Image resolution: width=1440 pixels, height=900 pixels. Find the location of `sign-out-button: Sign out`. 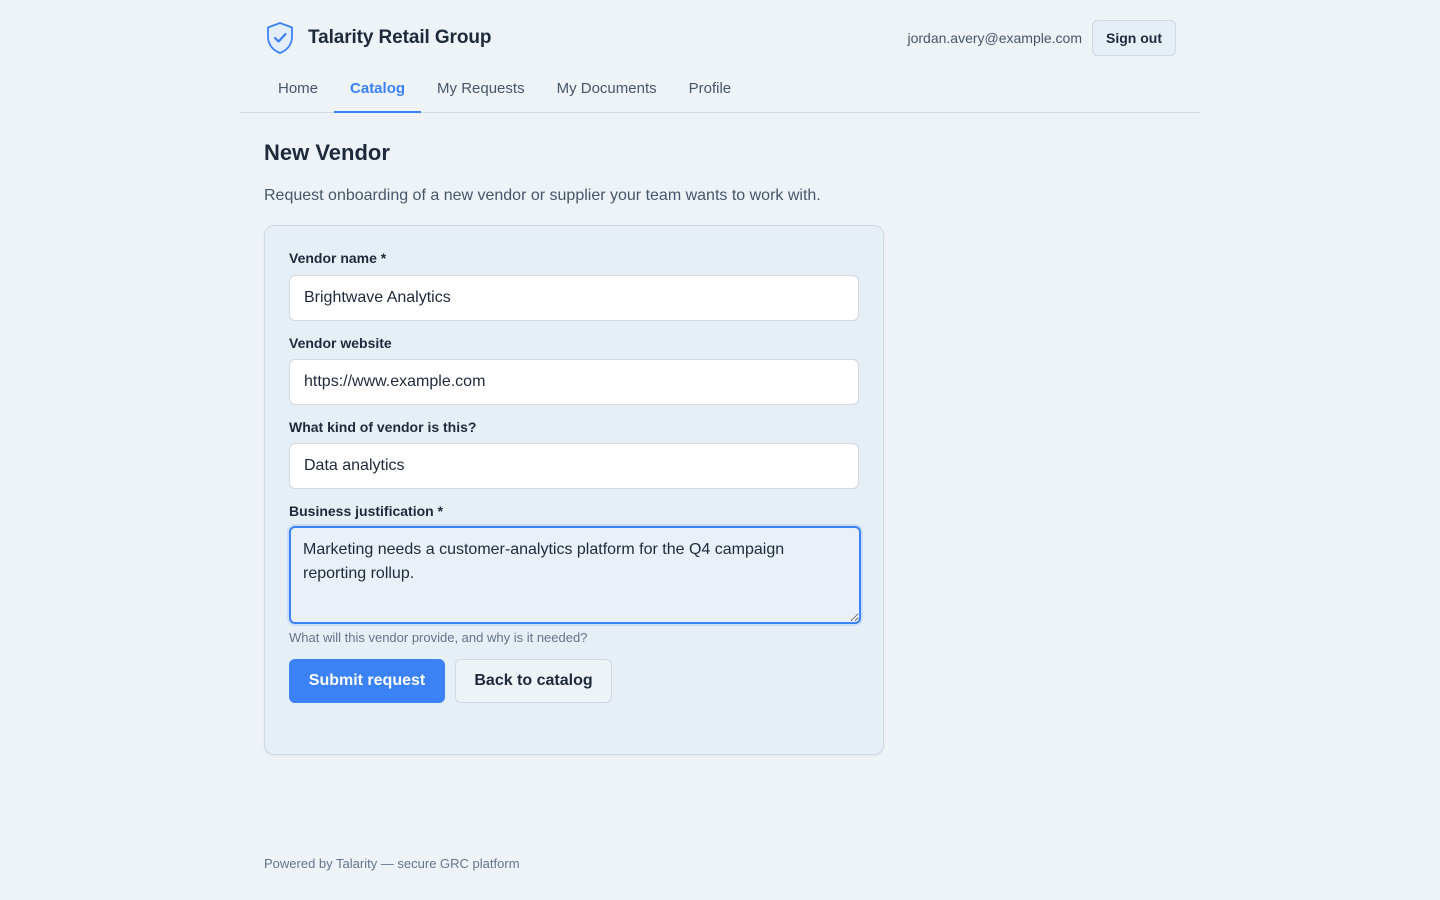

sign-out-button: Sign out is located at coordinates (1134, 38).